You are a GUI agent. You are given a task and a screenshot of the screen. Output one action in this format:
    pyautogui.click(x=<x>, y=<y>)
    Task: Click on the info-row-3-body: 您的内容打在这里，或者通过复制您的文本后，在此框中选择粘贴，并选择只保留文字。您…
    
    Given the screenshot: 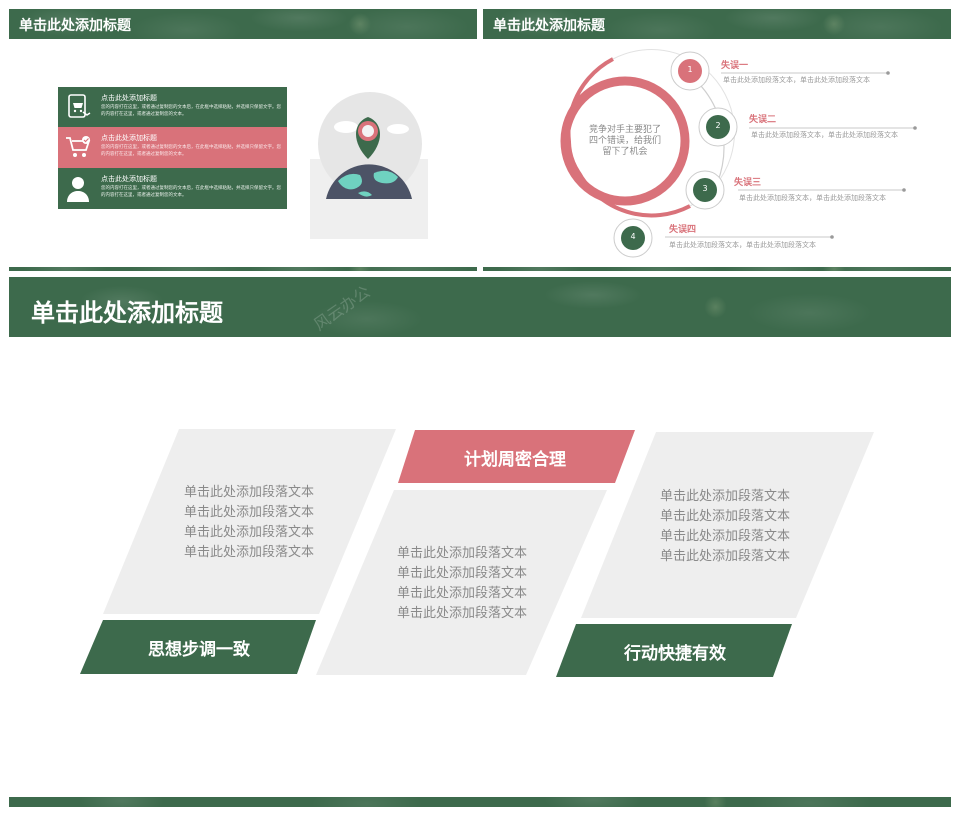 What is the action you would take?
    pyautogui.click(x=191, y=192)
    